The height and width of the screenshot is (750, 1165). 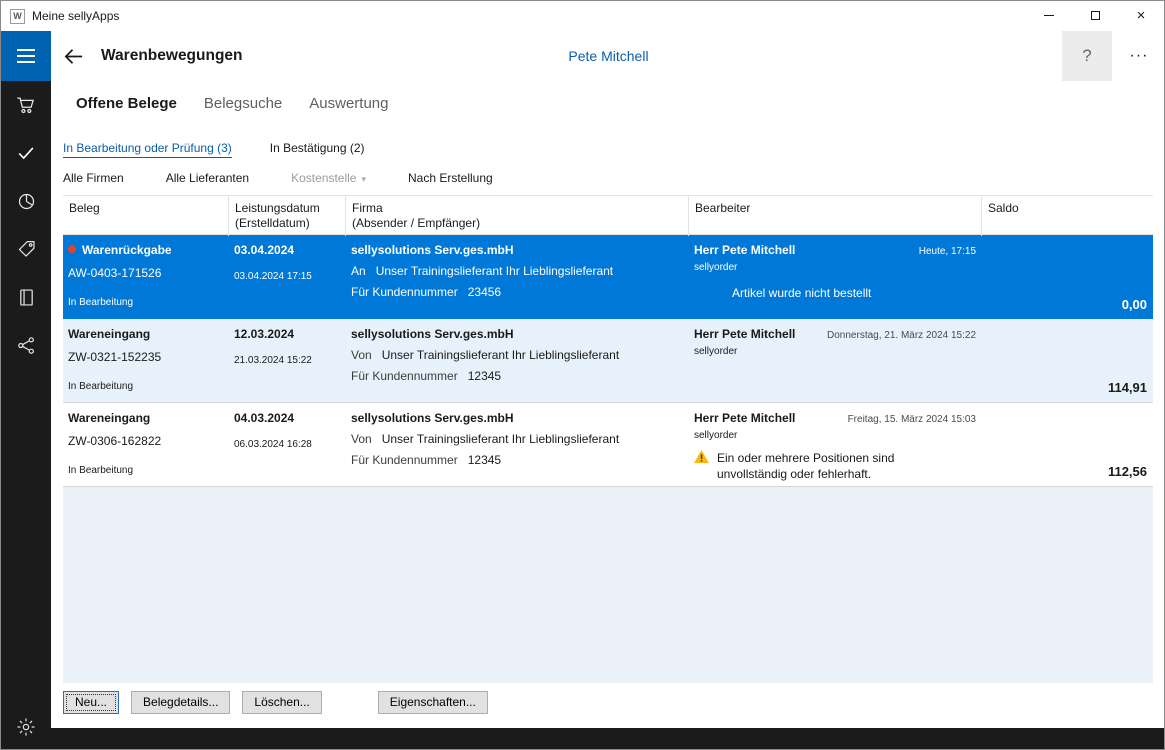 I want to click on saldo-value: 114,91, so click(x=1127, y=387).